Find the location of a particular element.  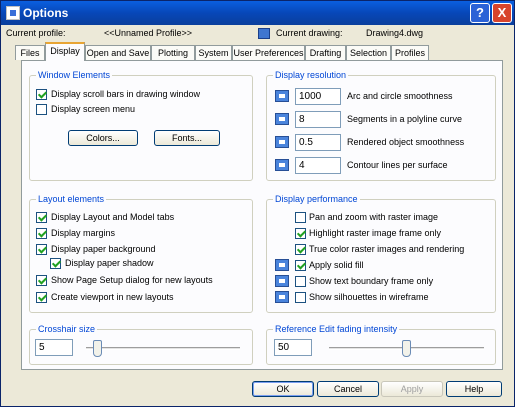

silhouettes-label: Show silhouettes in wireframe is located at coordinates (369, 297).